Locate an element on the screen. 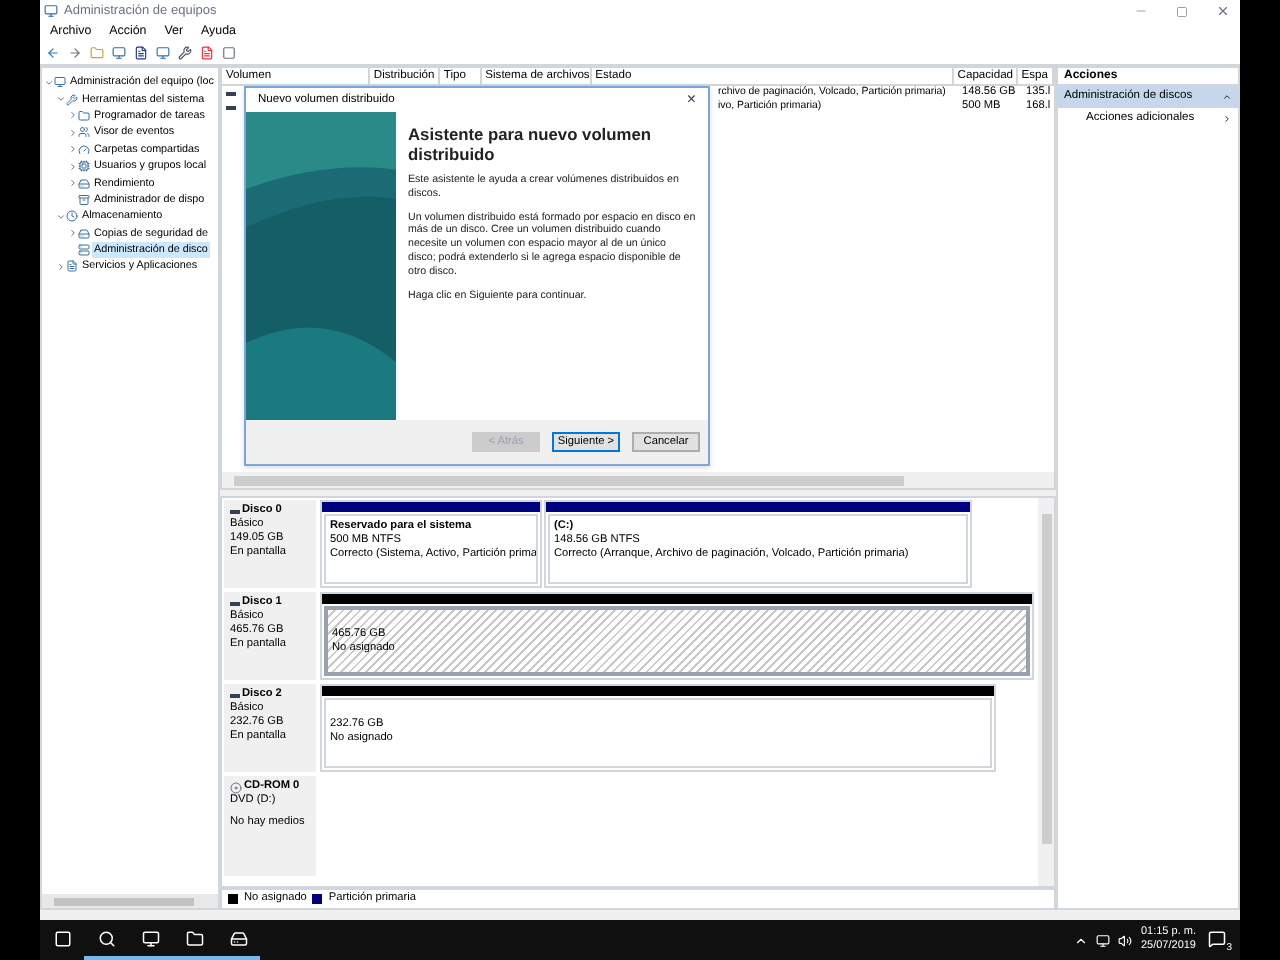 The image size is (1280, 960). chevron-up-icon is located at coordinates (1227, 97).